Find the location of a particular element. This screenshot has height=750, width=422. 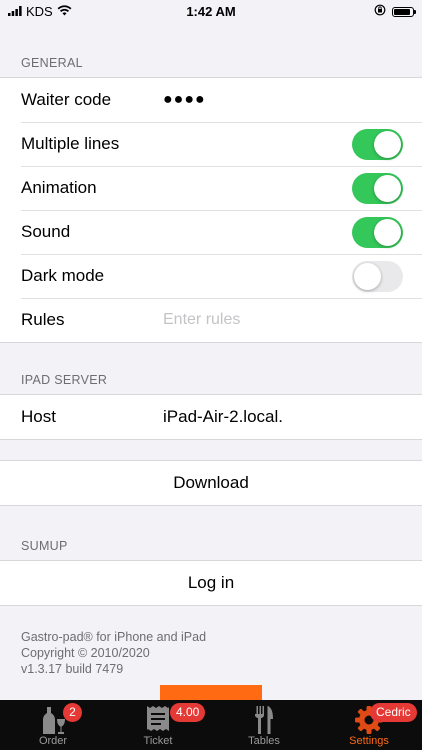

host-row: Host iPad-Air-2.local. is located at coordinates (211, 417).